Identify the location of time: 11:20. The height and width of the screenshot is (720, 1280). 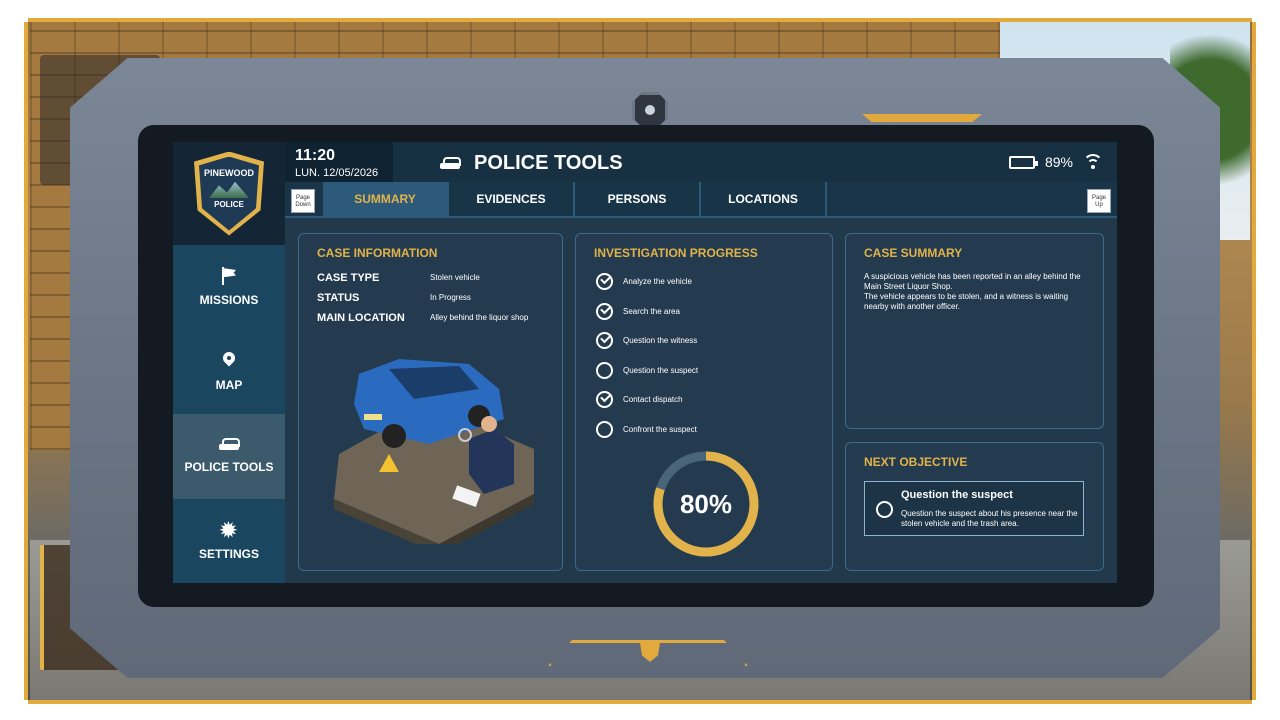
(315, 155).